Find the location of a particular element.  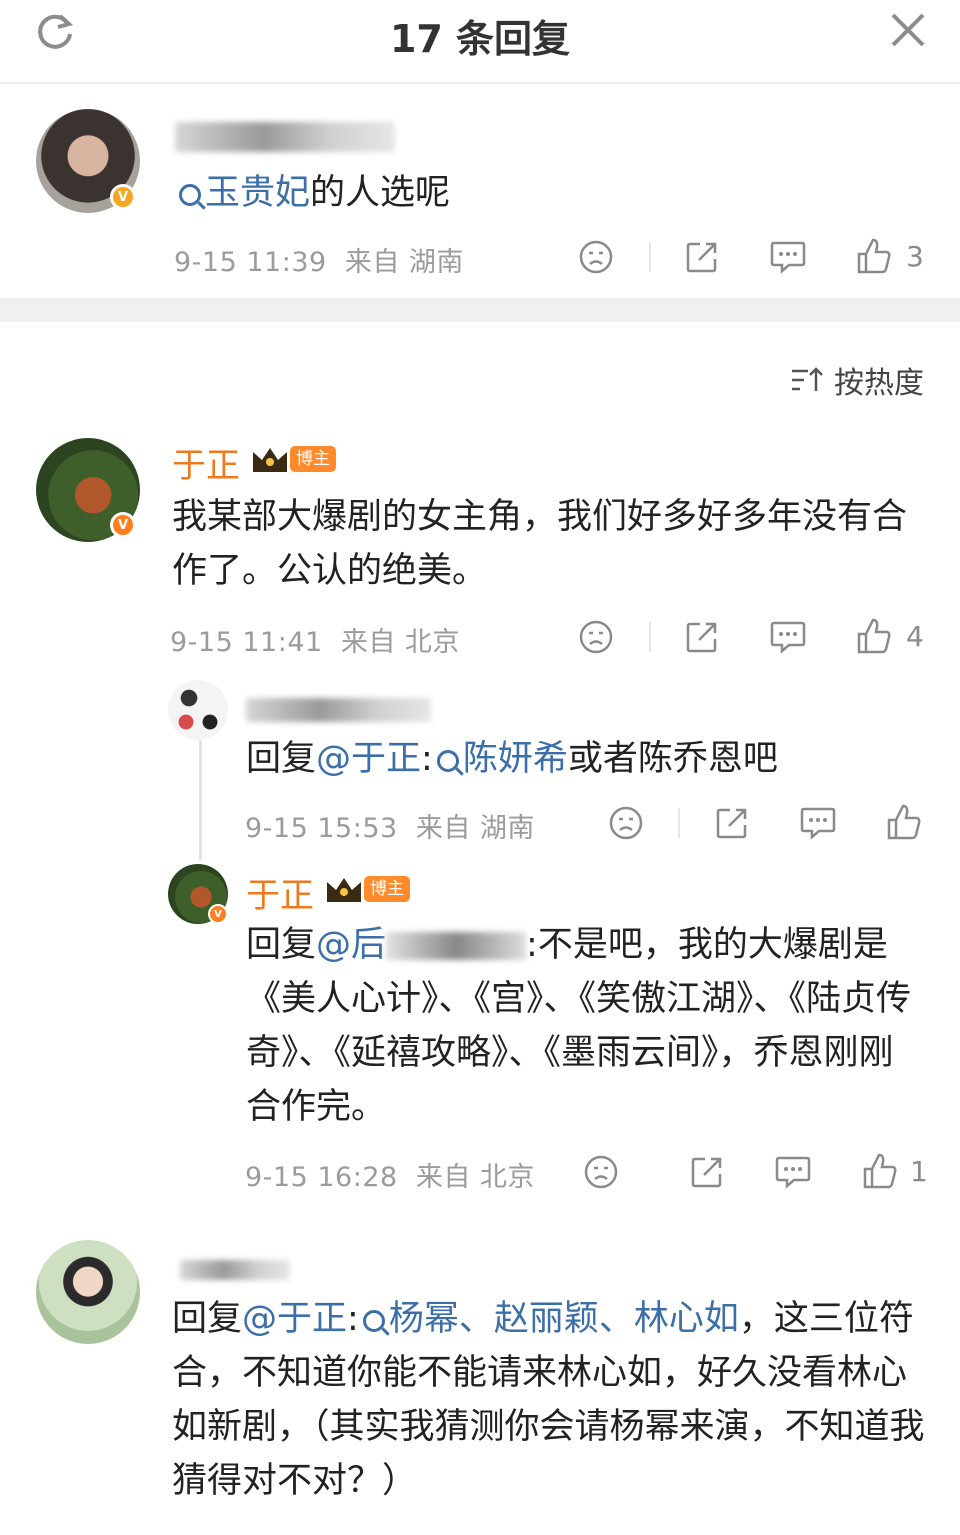

page-title: 17 条回复 is located at coordinates (480, 39).